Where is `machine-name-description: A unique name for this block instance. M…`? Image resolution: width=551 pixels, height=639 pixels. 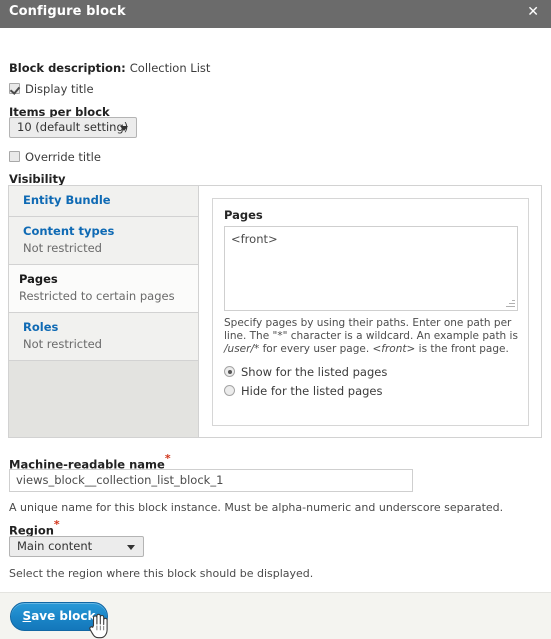 machine-name-description: A unique name for this block instance. M… is located at coordinates (256, 507).